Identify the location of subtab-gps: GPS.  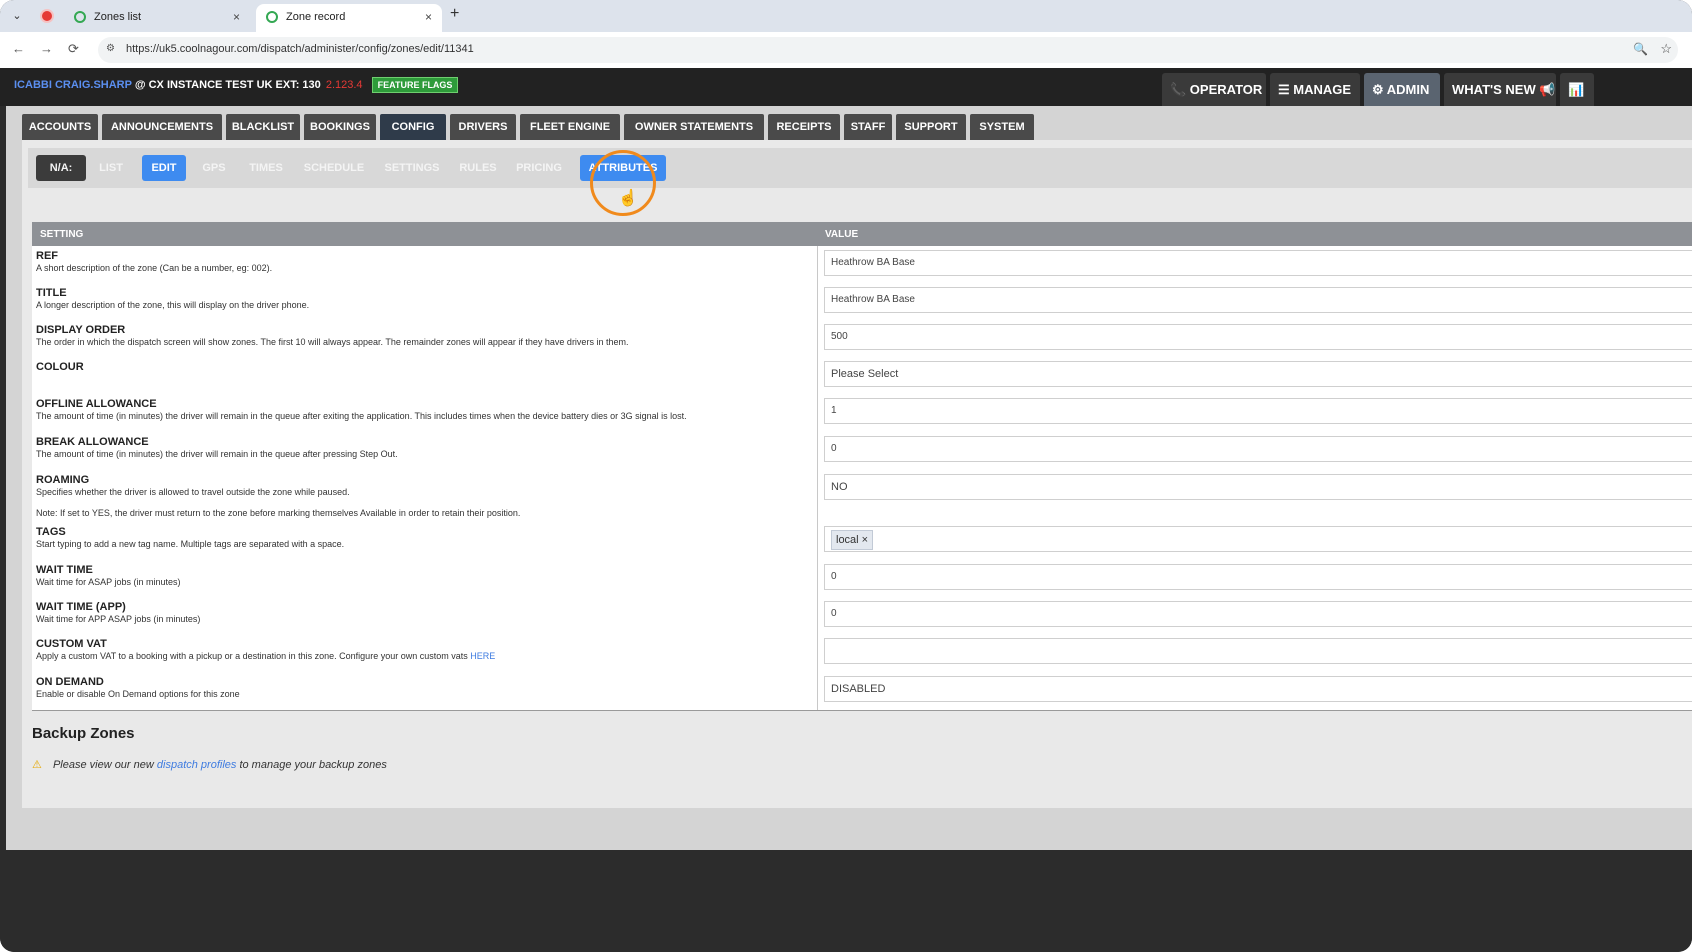
(214, 168).